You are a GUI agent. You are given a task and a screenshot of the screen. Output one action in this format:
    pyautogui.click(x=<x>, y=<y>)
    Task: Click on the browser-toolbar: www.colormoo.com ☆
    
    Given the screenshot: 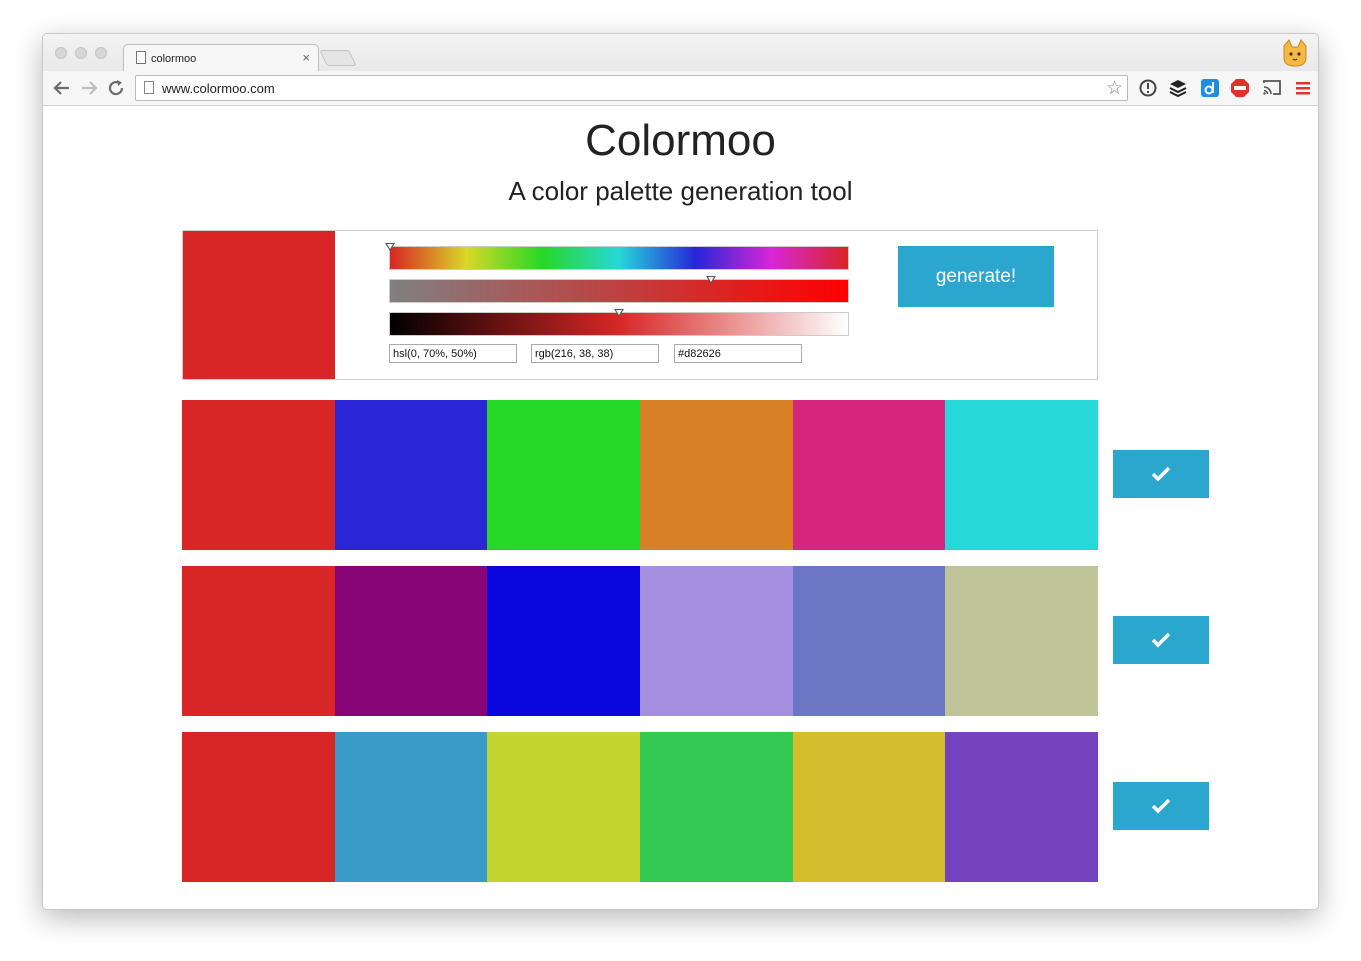 What is the action you would take?
    pyautogui.click(x=680, y=88)
    